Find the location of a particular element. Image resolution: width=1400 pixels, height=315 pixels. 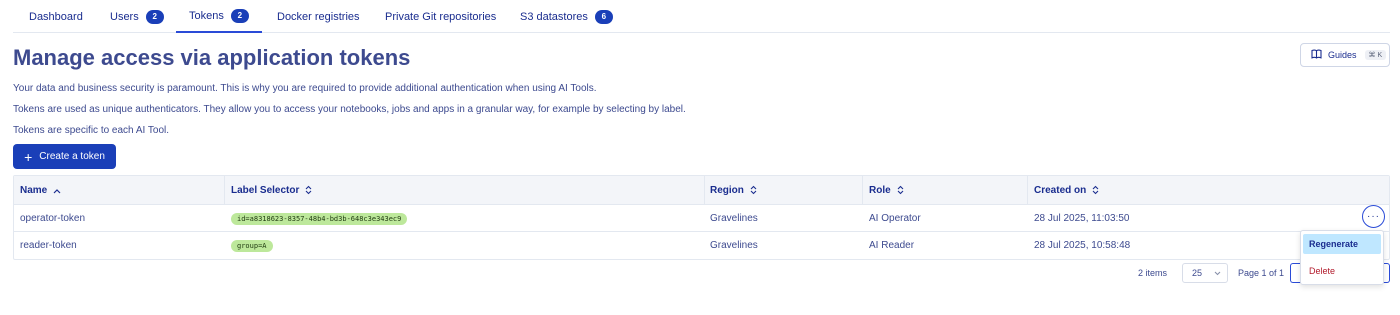

column-header-role: Role is located at coordinates (886, 190).